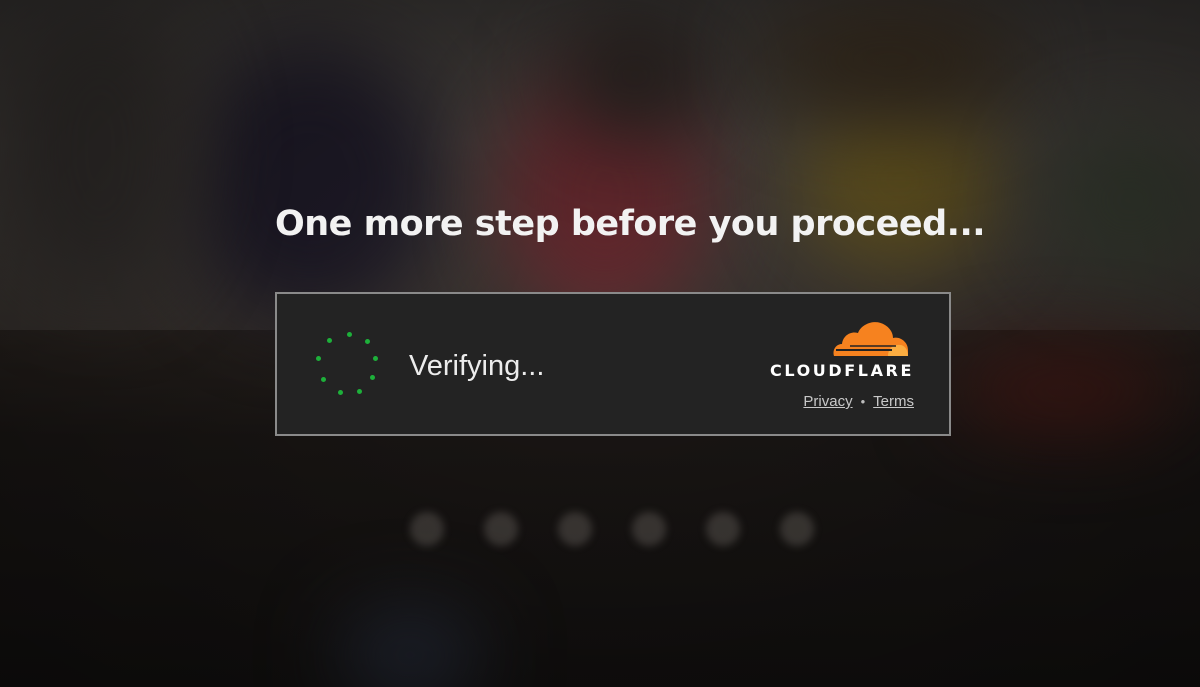  What do you see at coordinates (827, 401) in the screenshot?
I see `privacy-link: Privacy` at bounding box center [827, 401].